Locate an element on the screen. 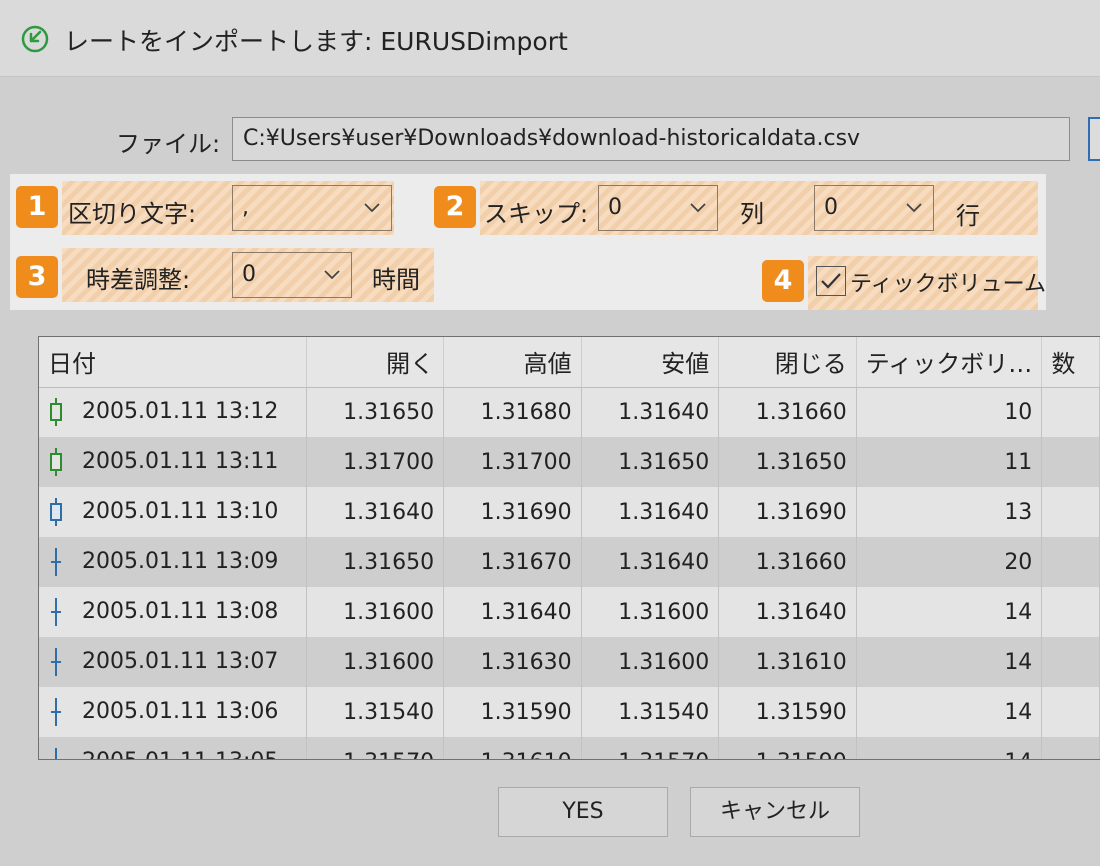  yes-button: YES is located at coordinates (583, 812).